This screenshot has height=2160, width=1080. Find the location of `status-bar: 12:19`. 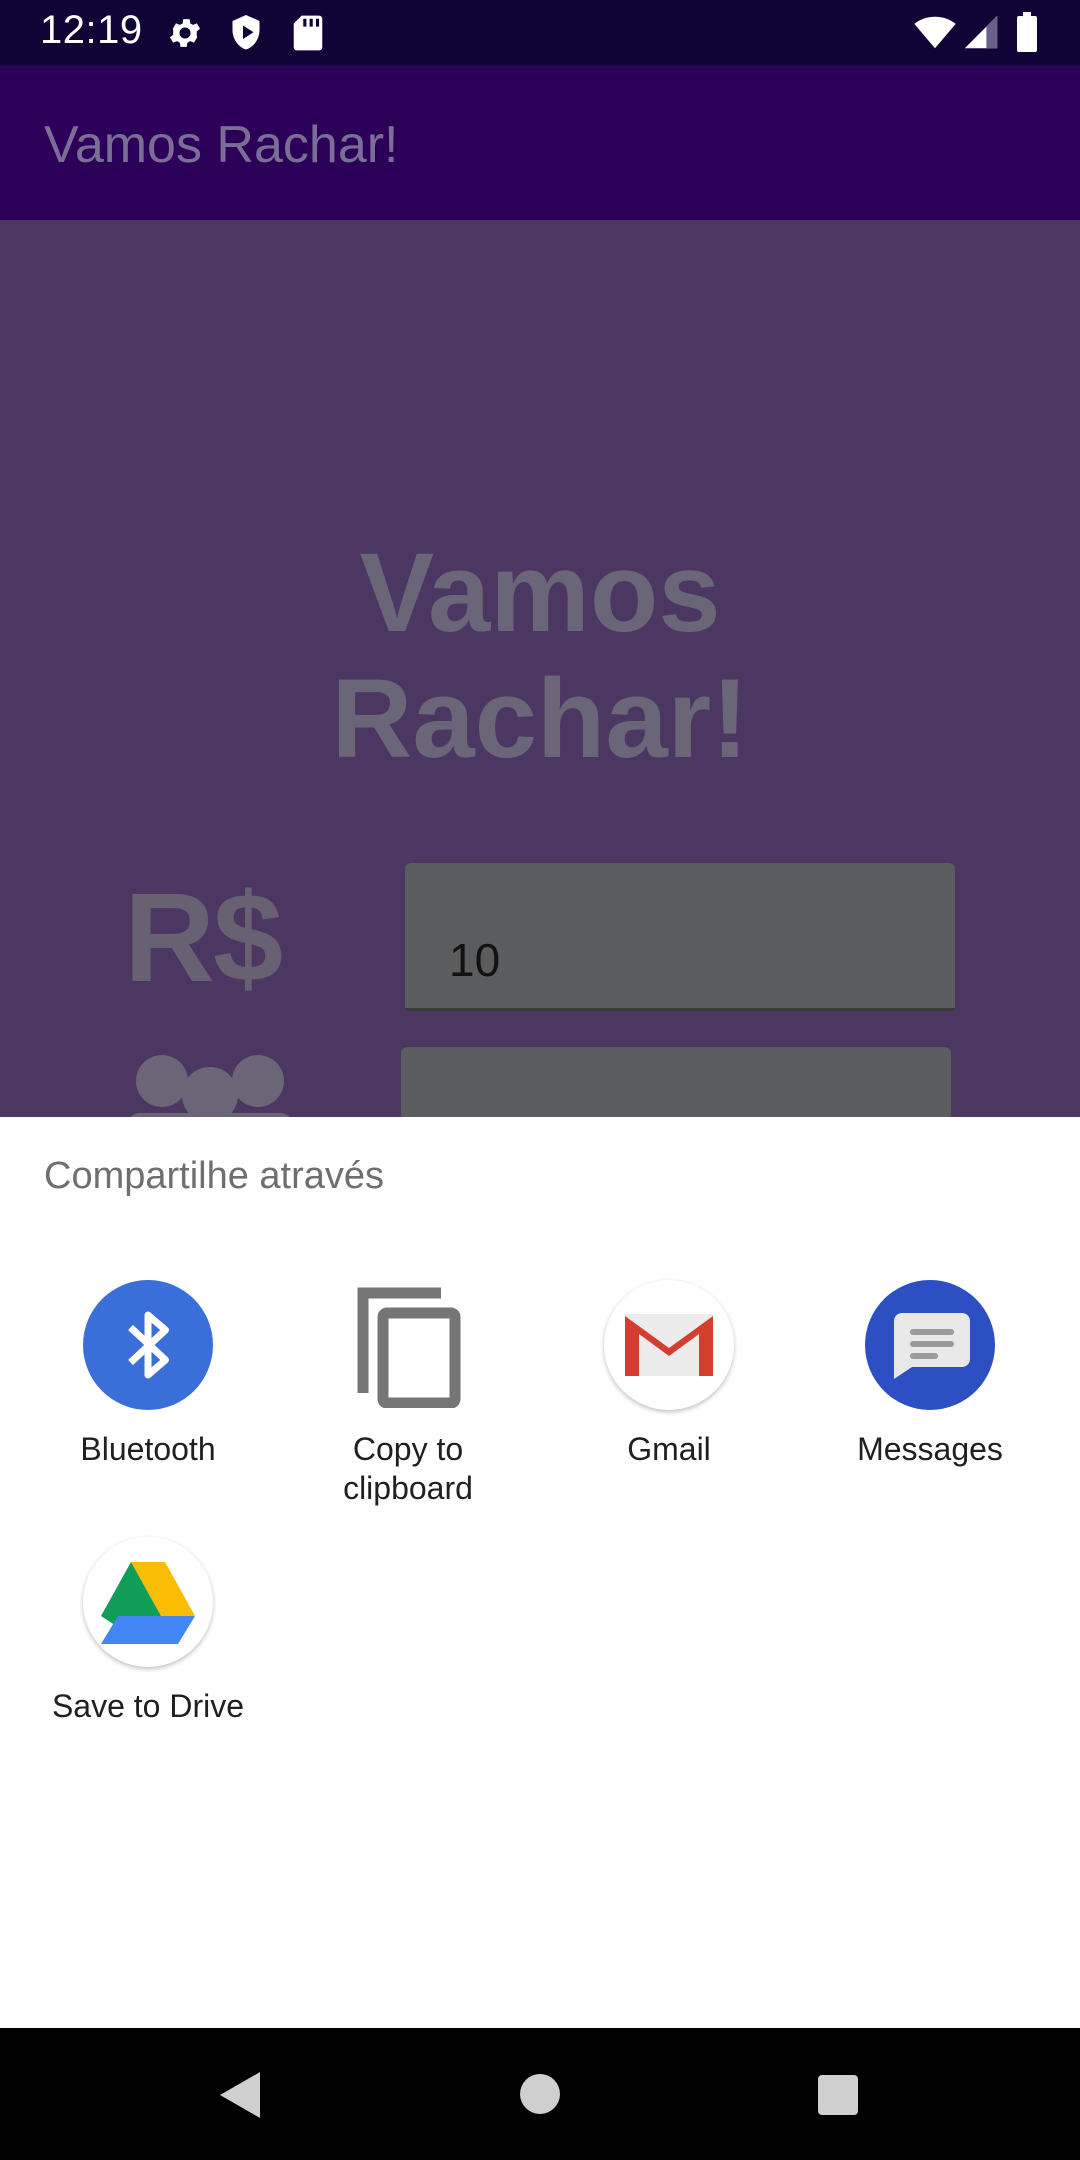

status-bar: 12:19 is located at coordinates (540, 32).